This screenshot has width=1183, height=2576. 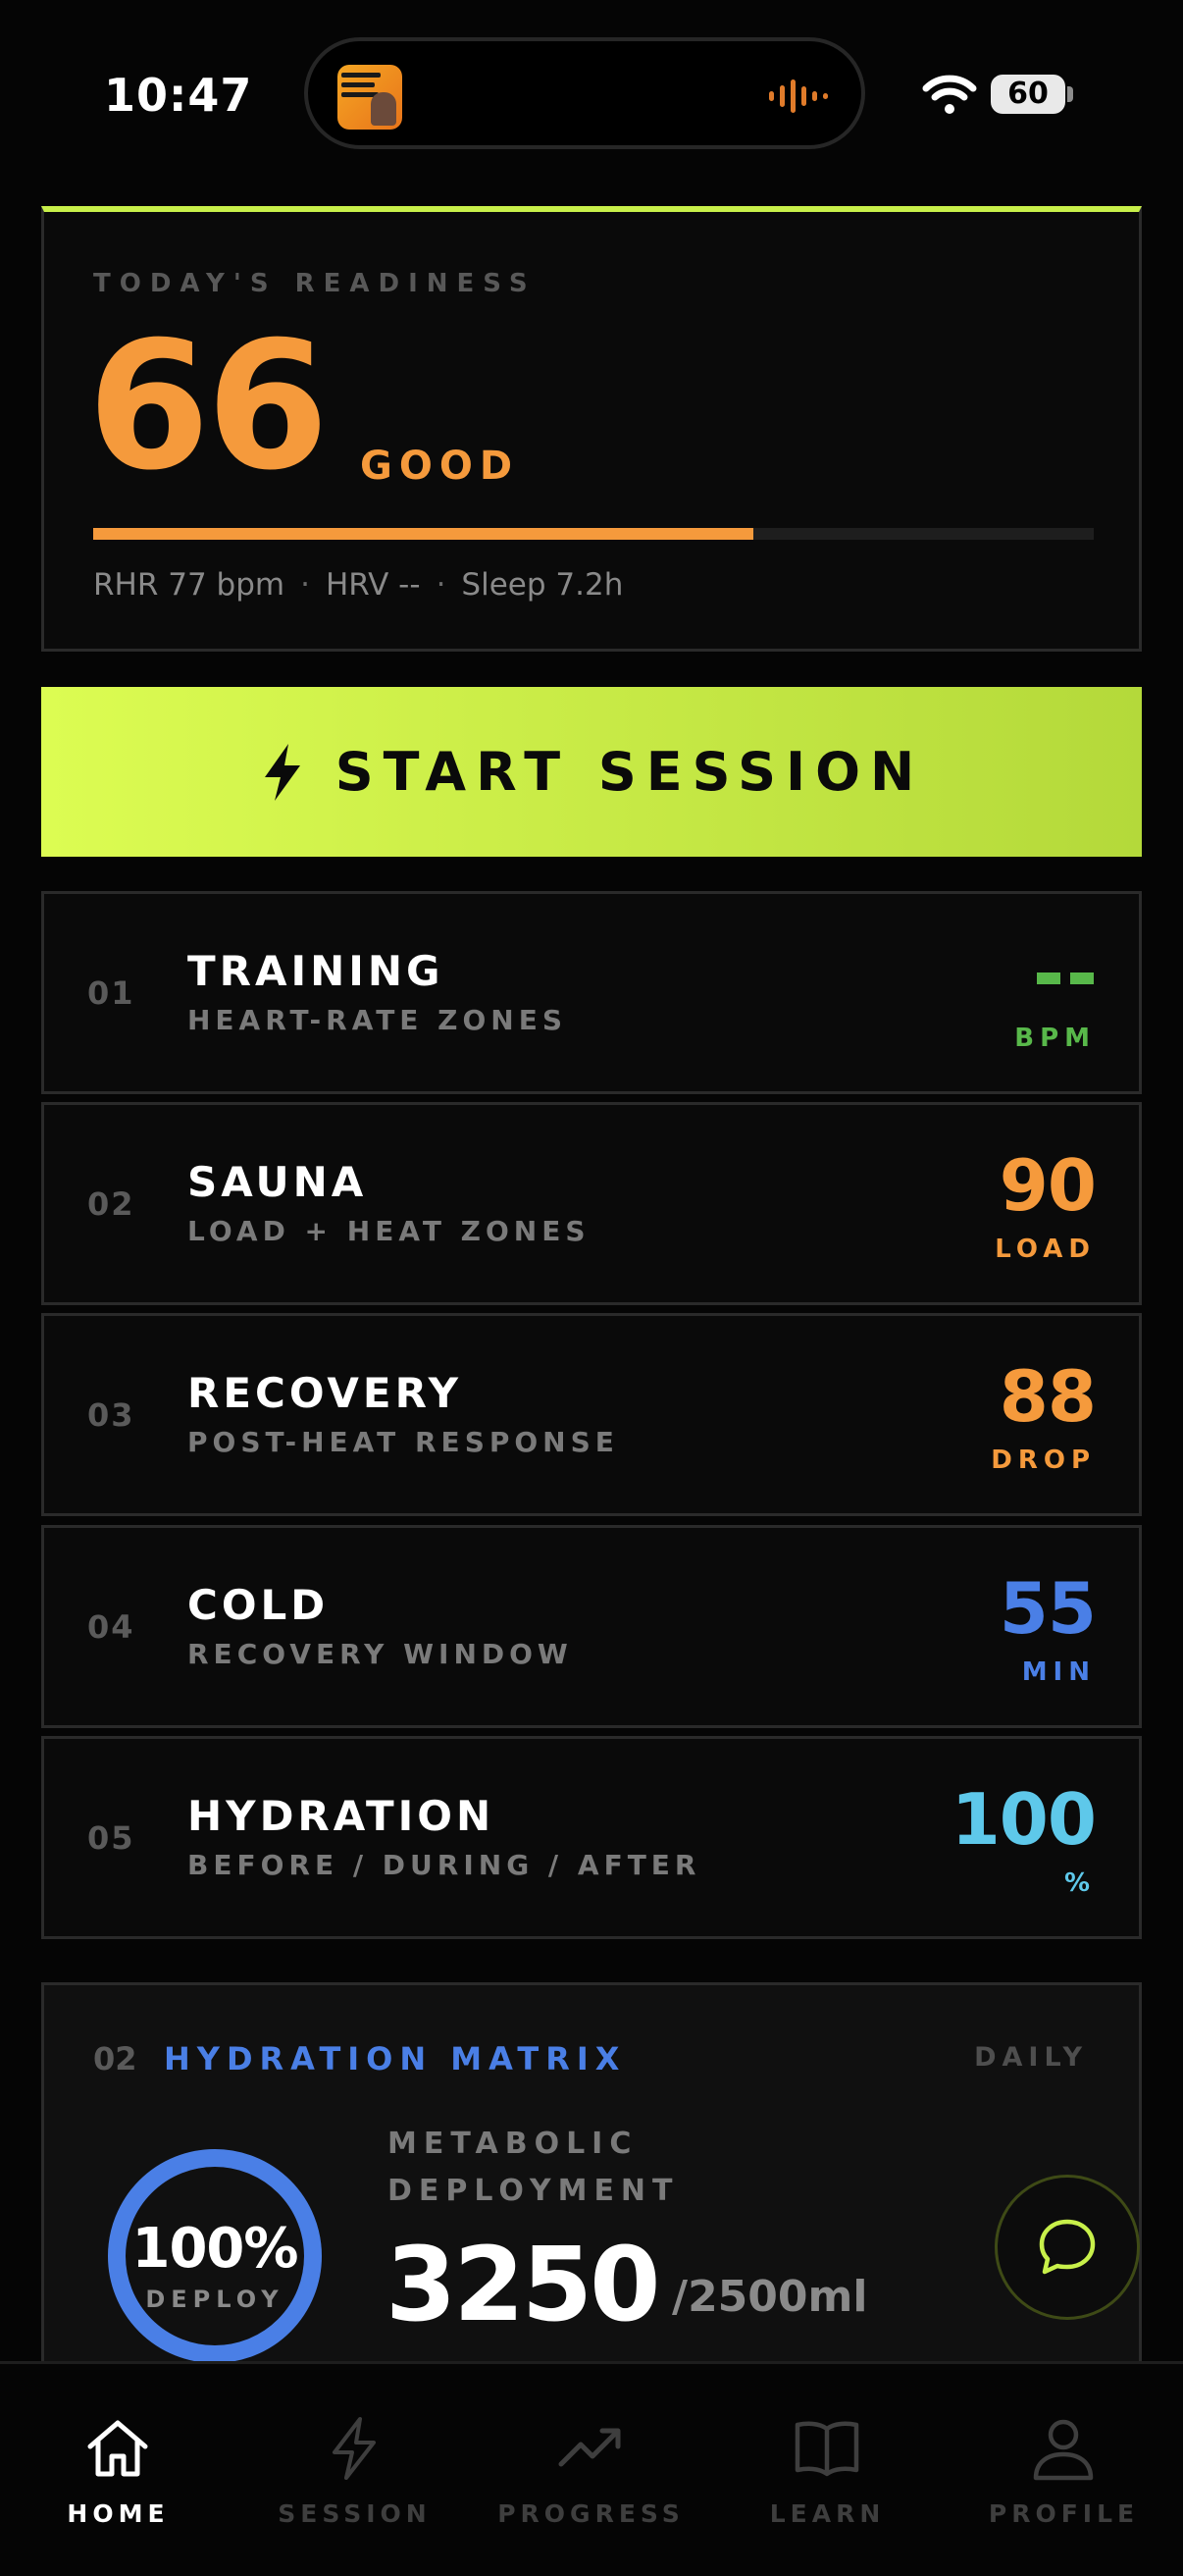 I want to click on metric-hrv: HRV --, so click(x=373, y=585).